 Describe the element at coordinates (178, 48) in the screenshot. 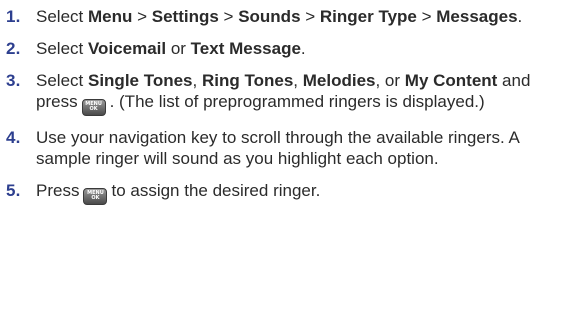

I see `step-text-run: or` at that location.